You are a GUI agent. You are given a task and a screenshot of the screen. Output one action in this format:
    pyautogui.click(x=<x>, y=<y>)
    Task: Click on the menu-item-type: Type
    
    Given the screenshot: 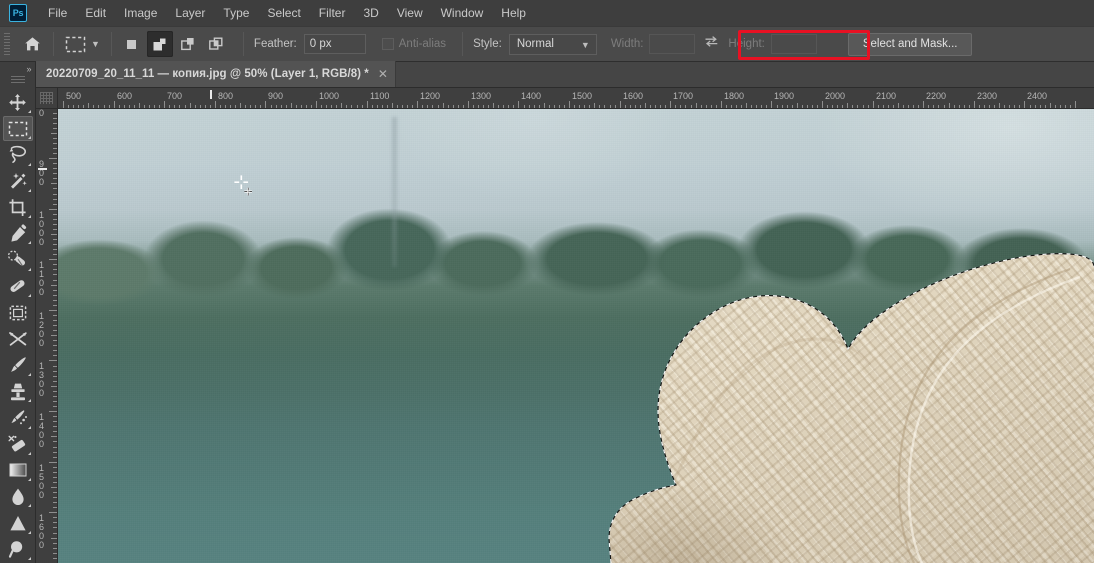 What is the action you would take?
    pyautogui.click(x=236, y=13)
    